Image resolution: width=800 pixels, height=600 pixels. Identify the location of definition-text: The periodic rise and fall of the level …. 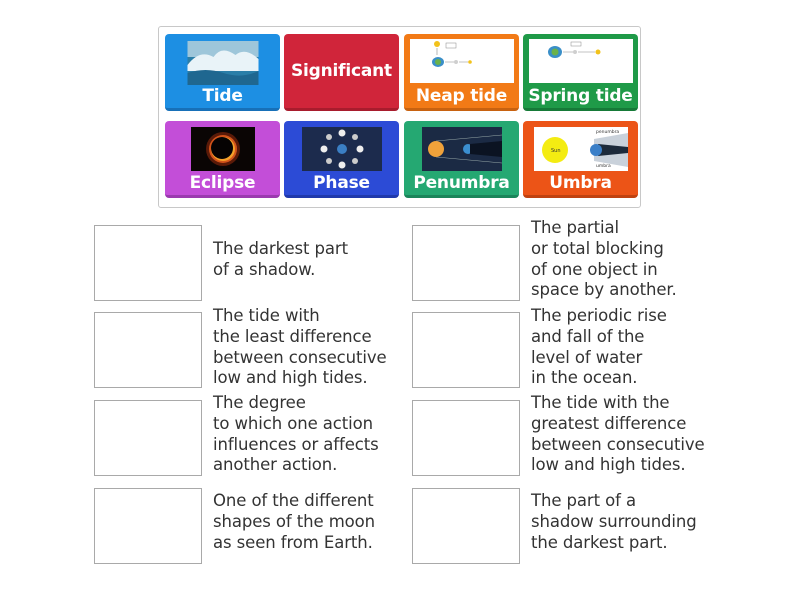
(599, 347).